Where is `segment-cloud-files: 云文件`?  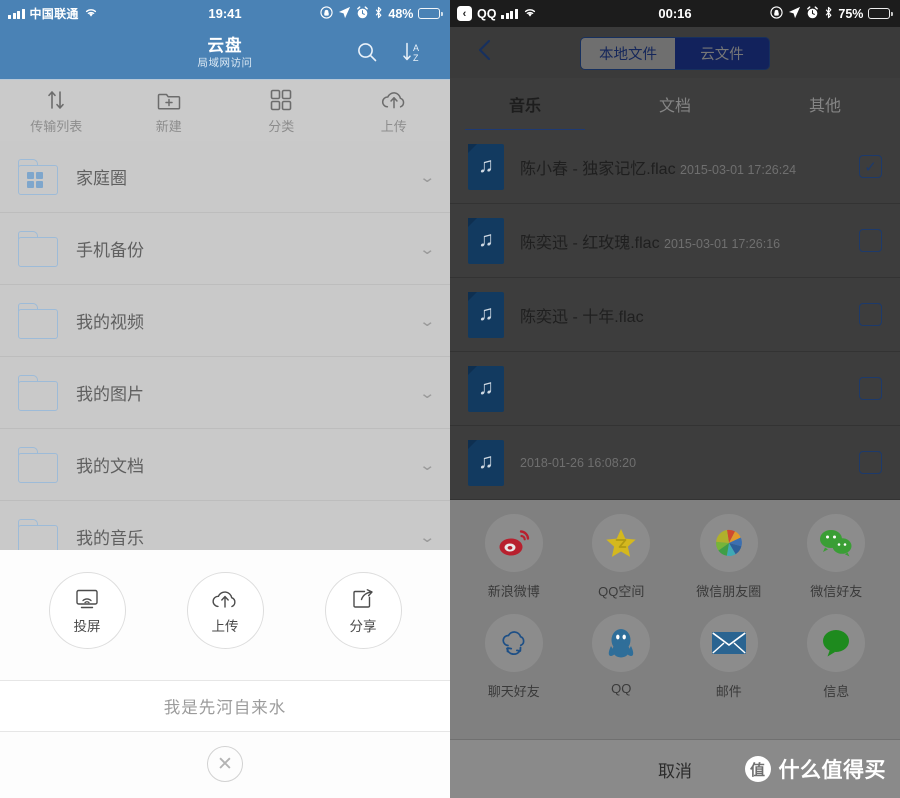
segment-cloud-files: 云文件 is located at coordinates (722, 53).